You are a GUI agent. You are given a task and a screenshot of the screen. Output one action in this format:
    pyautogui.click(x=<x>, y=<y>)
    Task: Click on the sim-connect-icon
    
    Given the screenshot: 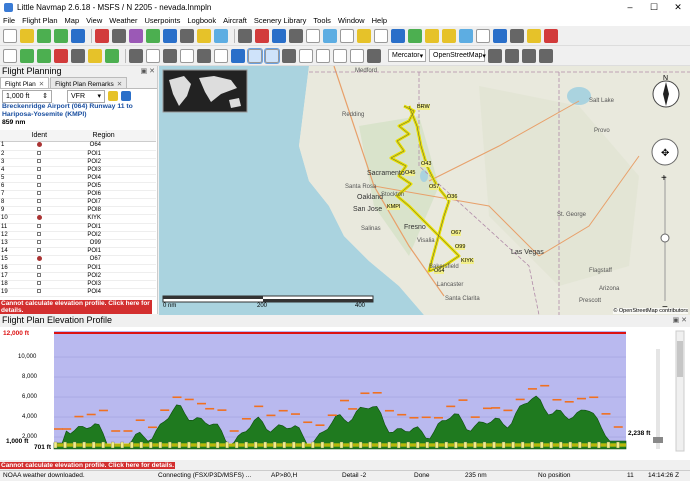 What is the action you would take?
    pyautogui.click(x=279, y=35)
    